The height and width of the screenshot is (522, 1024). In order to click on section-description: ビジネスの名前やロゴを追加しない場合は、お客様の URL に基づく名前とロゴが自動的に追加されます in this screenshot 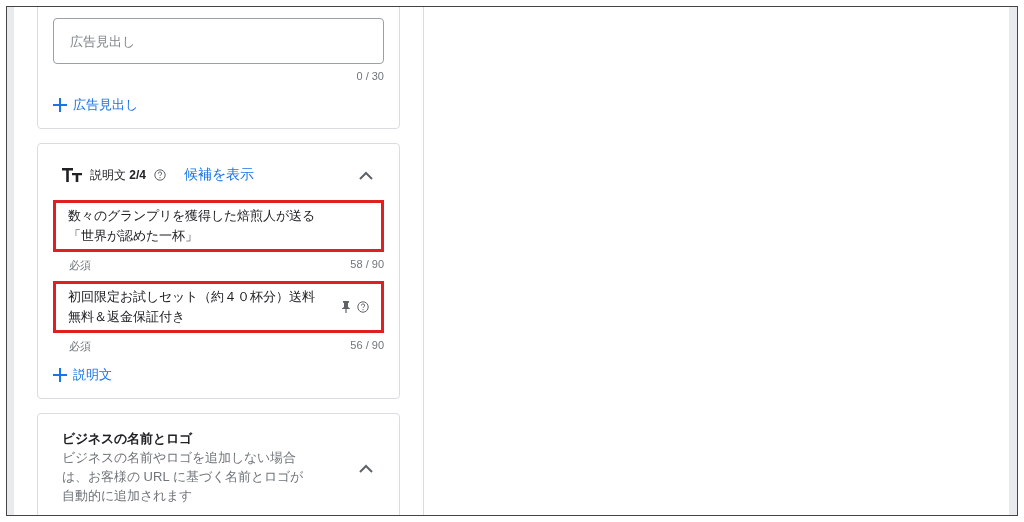, I will do `click(183, 477)`.